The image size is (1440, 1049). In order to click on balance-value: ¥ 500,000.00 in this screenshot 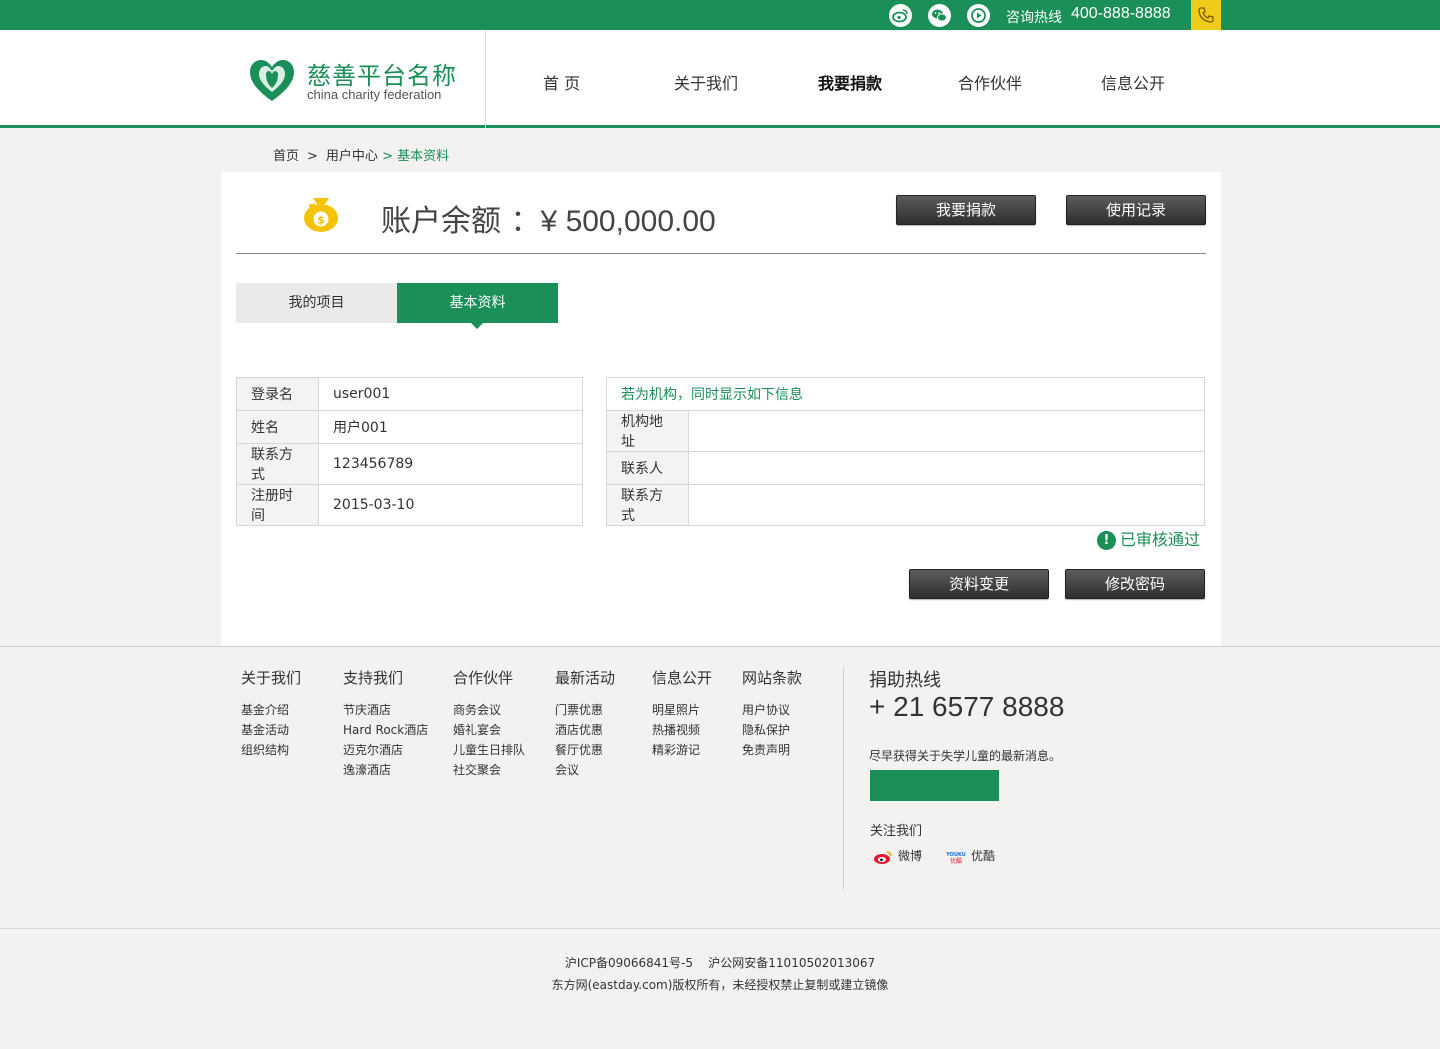, I will do `click(628, 221)`.